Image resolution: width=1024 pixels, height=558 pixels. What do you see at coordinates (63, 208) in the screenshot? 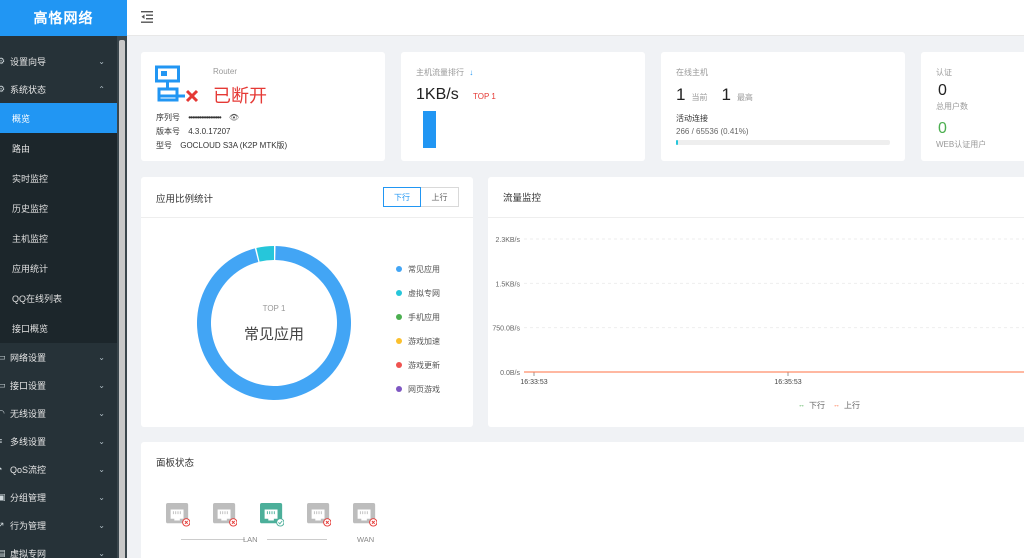
I see `sidebar-subitem-history: 历史监控` at bounding box center [63, 208].